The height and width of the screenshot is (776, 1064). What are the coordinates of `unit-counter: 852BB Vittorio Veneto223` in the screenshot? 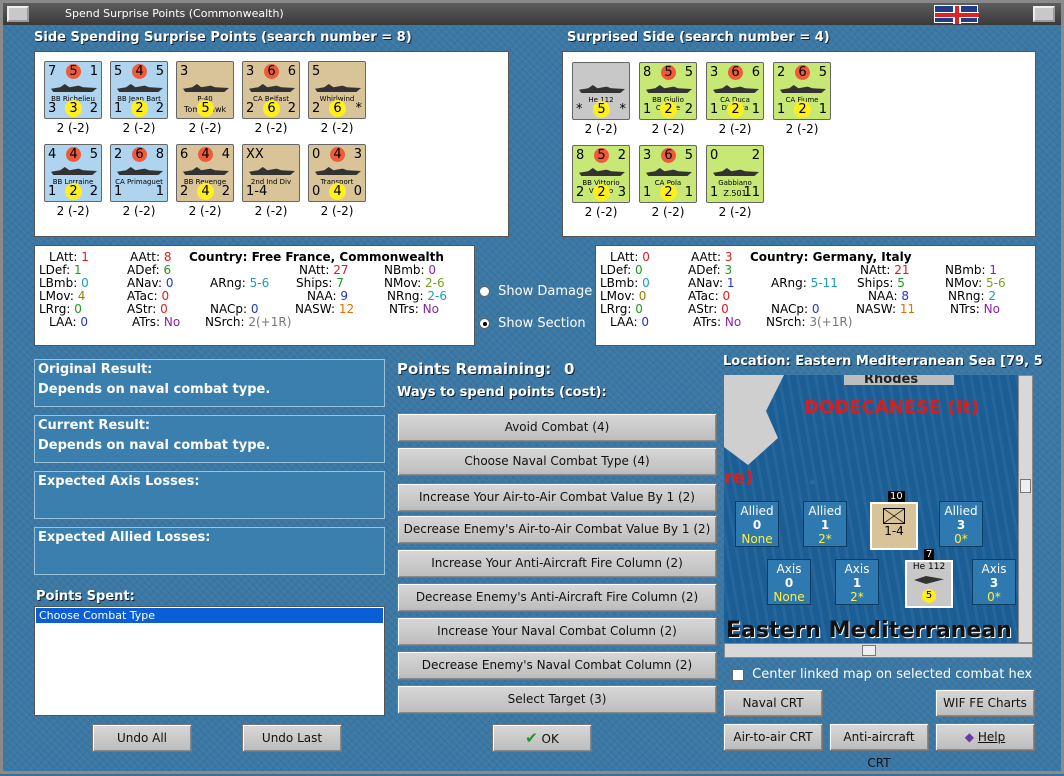 It's located at (601, 174).